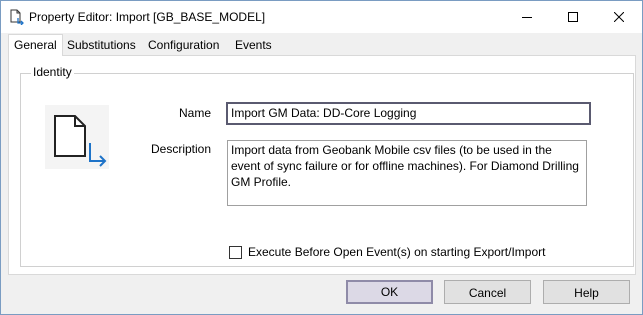 Image resolution: width=643 pixels, height=315 pixels. What do you see at coordinates (52, 72) in the screenshot?
I see `identity-group-label: Identity` at bounding box center [52, 72].